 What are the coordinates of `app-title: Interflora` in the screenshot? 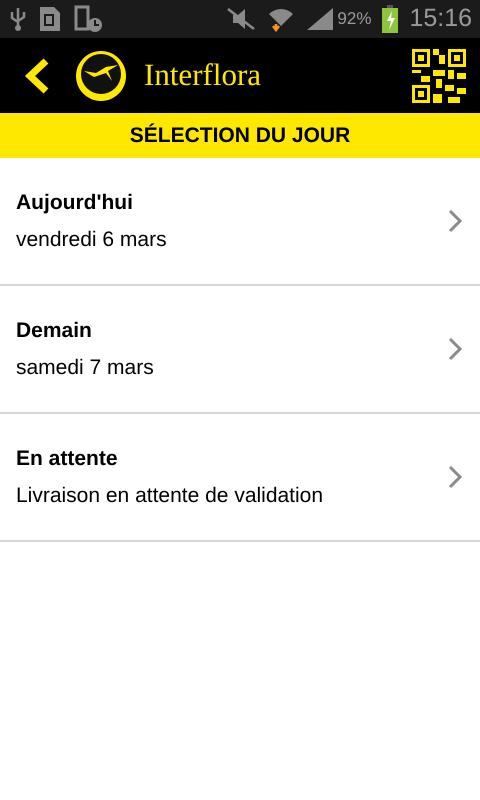 It's located at (203, 75).